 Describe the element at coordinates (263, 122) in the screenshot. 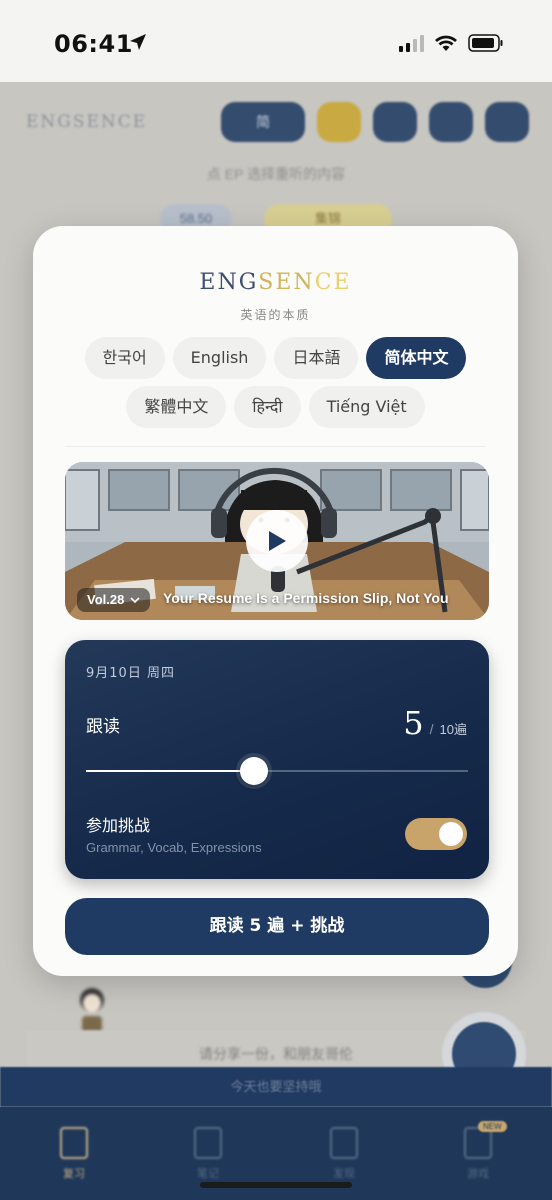

I see `background-language-button: 简` at that location.